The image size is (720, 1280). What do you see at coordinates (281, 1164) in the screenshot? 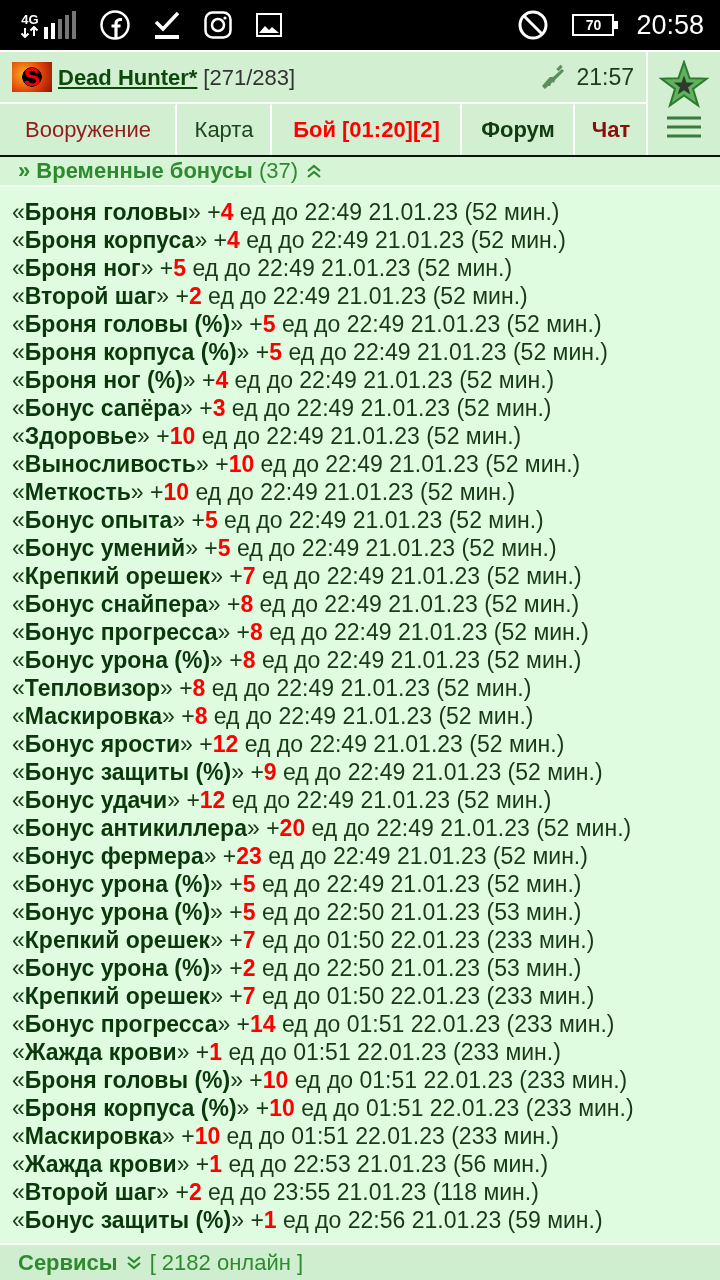
I see `bonus-line: «Жажда крови» +1 ед до 22:53 21.01.23 (56 мин.)` at bounding box center [281, 1164].